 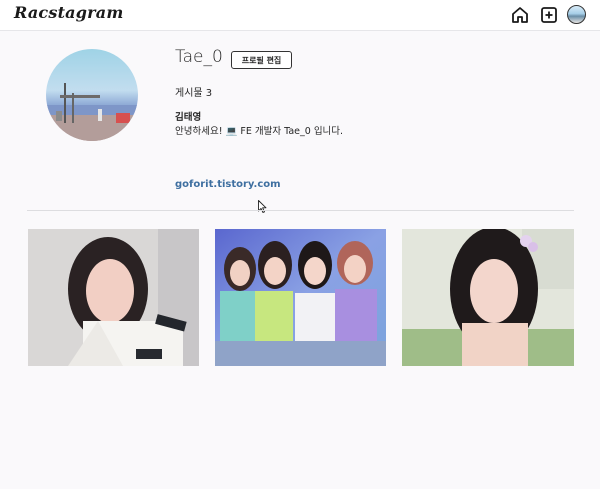 I want to click on edit-profile-button: 프로필 편집, so click(x=261, y=60).